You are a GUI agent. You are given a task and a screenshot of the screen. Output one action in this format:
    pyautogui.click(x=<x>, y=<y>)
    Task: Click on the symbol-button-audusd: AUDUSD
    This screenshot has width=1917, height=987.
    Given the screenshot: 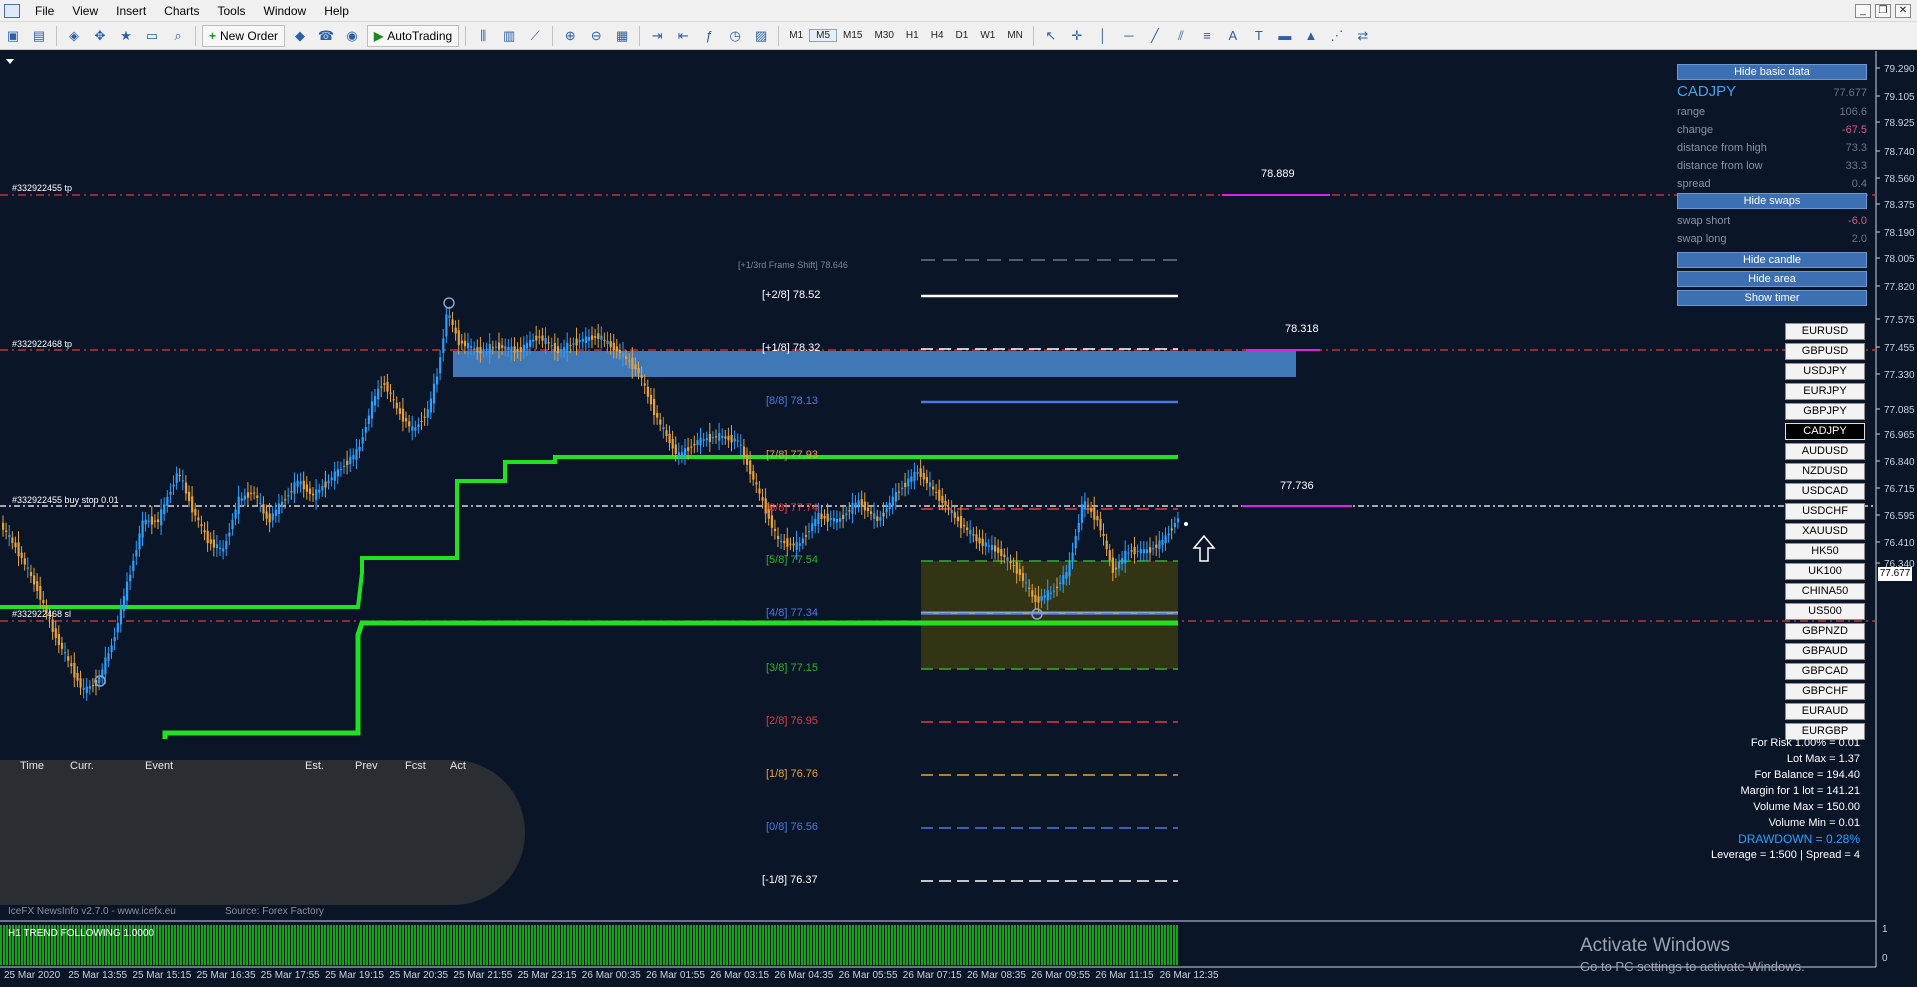 What is the action you would take?
    pyautogui.click(x=1825, y=451)
    